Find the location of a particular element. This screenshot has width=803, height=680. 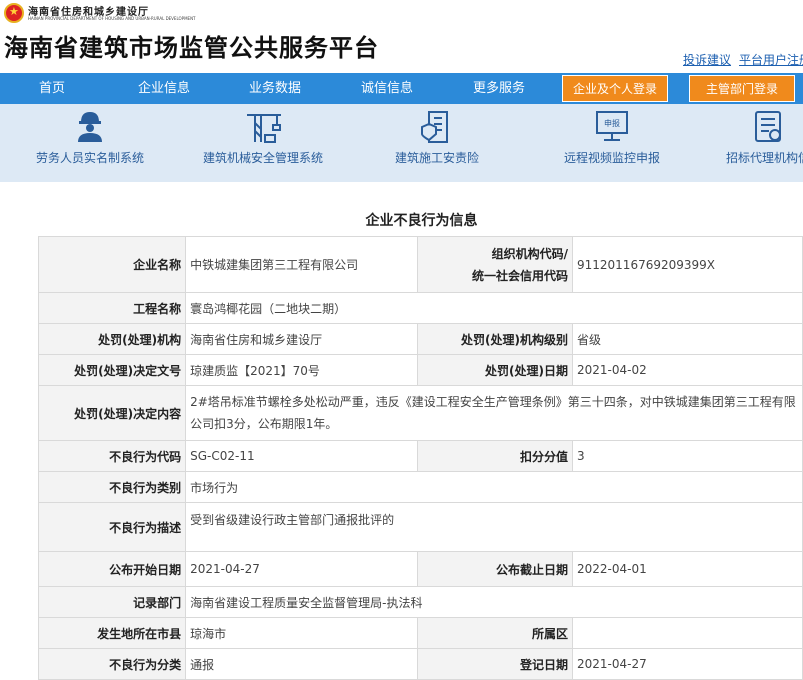

header-links: 投诉建议平台用户注册 is located at coordinates (743, 59).